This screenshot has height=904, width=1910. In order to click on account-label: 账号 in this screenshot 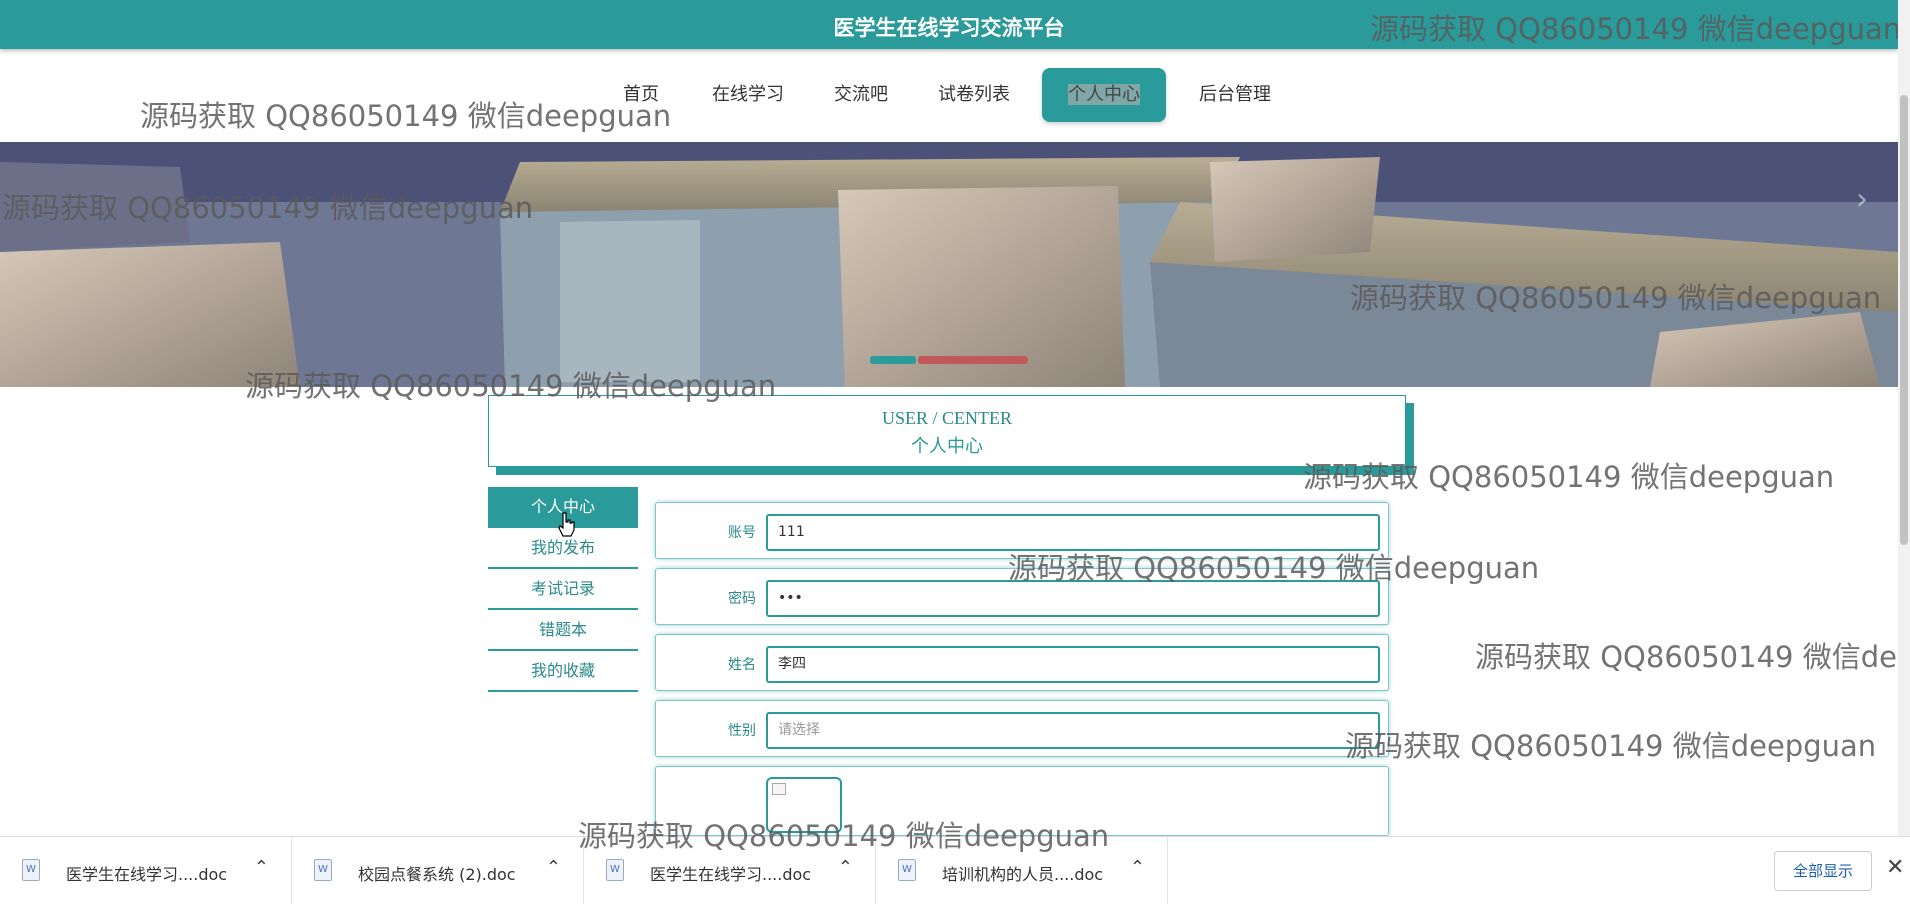, I will do `click(742, 533)`.